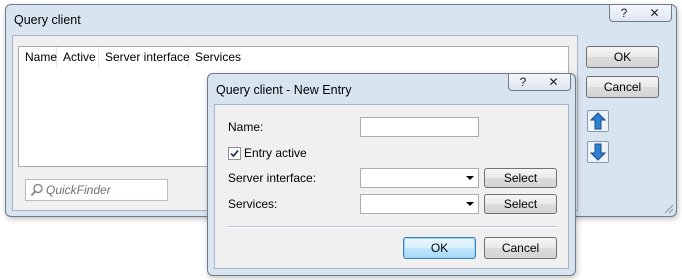 The width and height of the screenshot is (682, 280). What do you see at coordinates (419, 127) in the screenshot?
I see `name-input` at bounding box center [419, 127].